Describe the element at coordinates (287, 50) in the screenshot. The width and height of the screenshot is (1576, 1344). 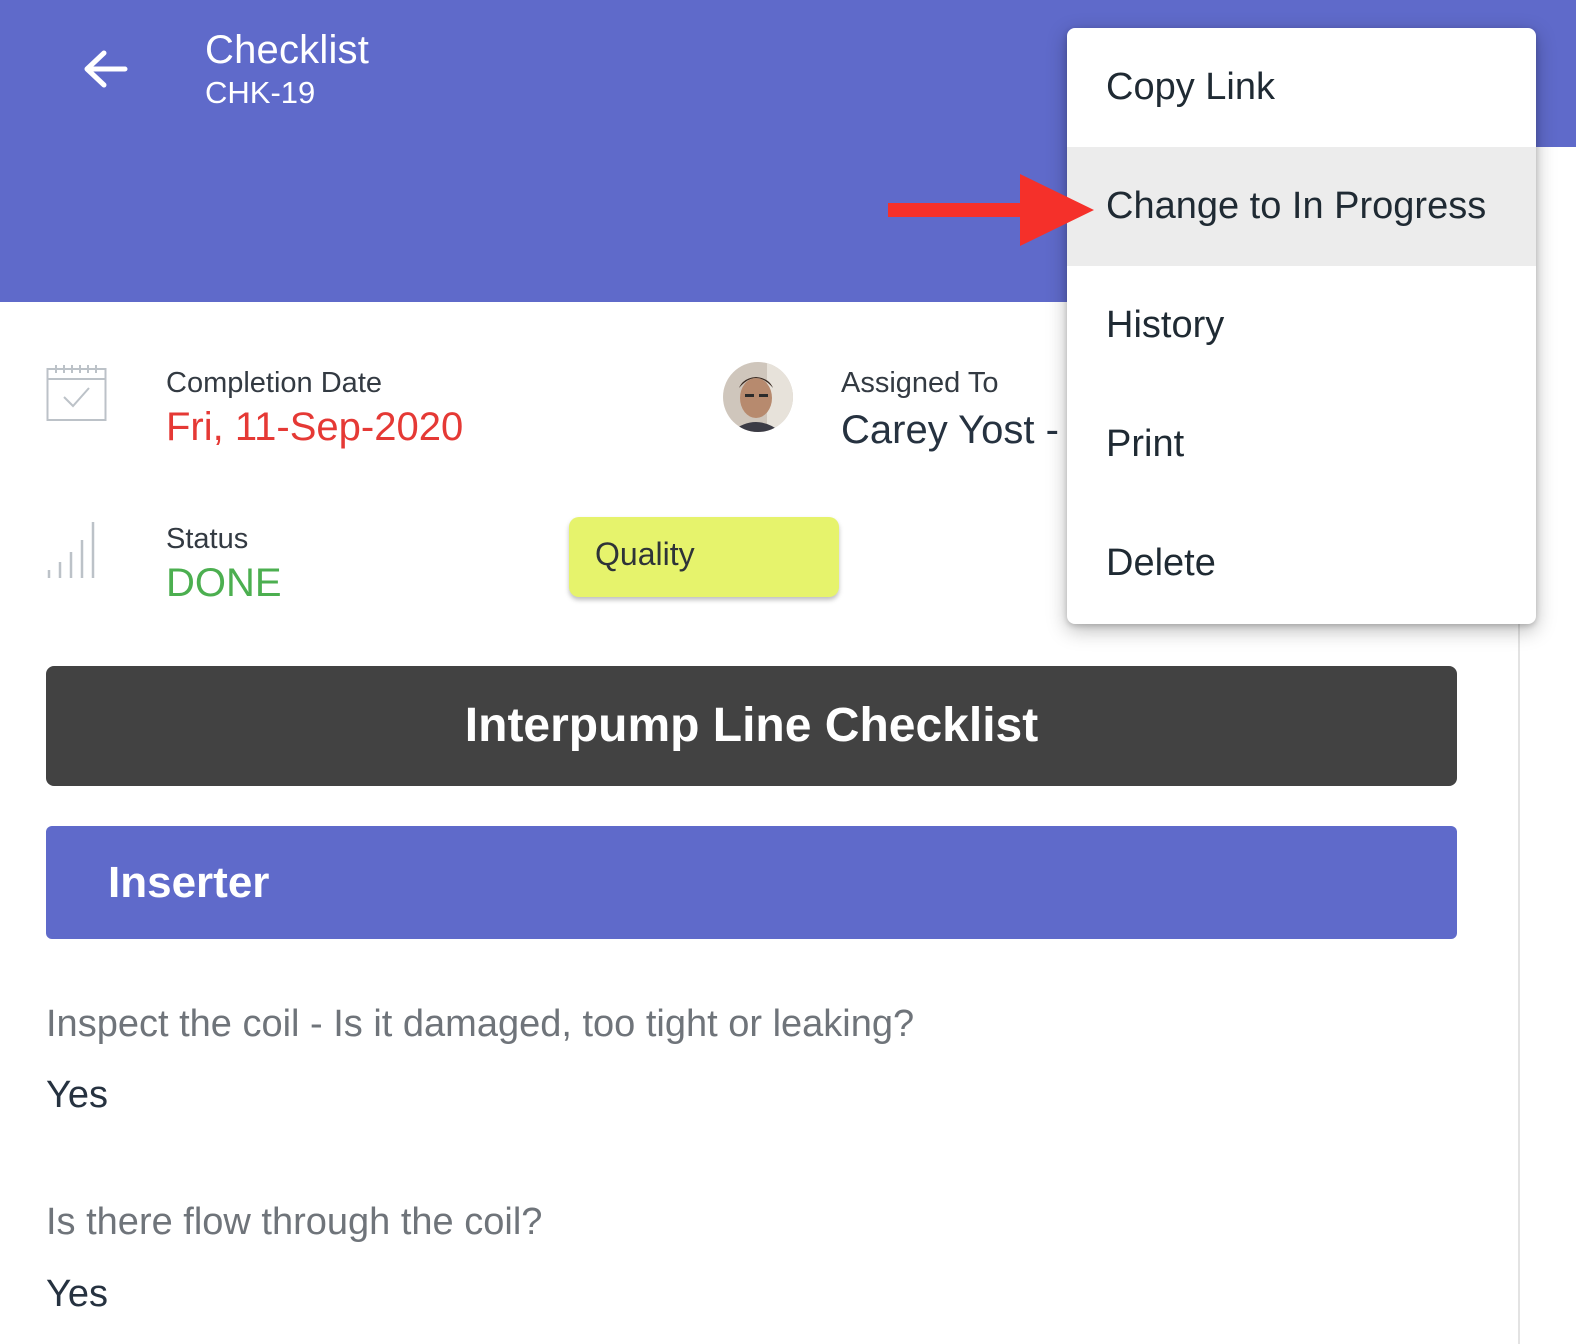
I see `page-title: Checklist` at that location.